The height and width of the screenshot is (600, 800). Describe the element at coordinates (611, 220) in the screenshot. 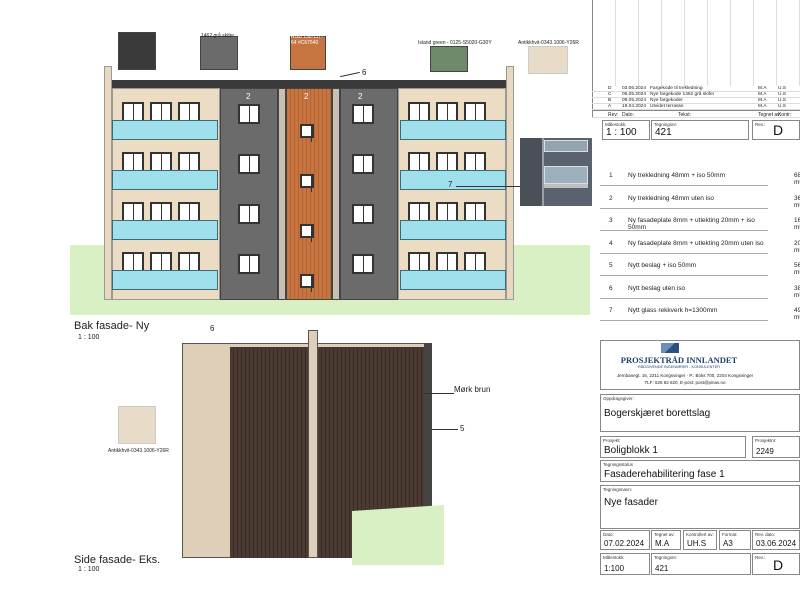

I see `schedule-number: 3` at that location.